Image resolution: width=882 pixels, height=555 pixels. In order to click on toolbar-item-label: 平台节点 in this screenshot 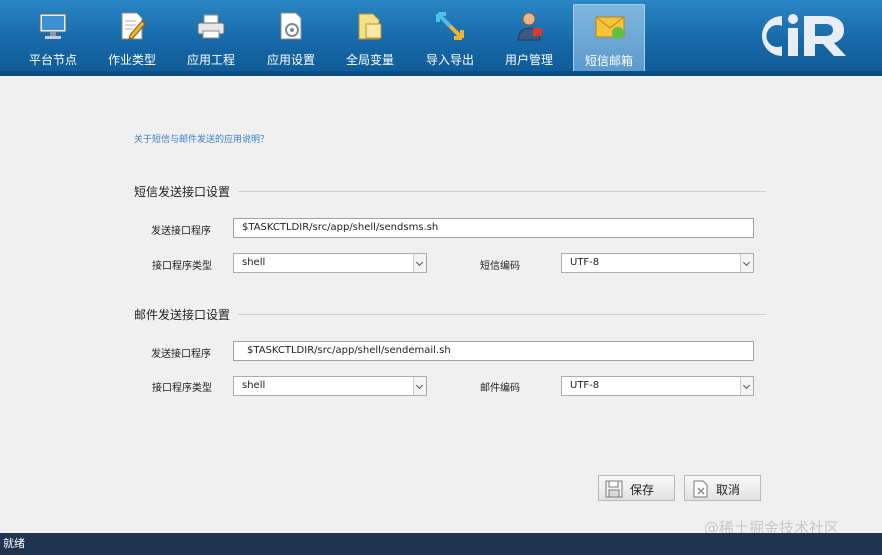, I will do `click(52, 60)`.